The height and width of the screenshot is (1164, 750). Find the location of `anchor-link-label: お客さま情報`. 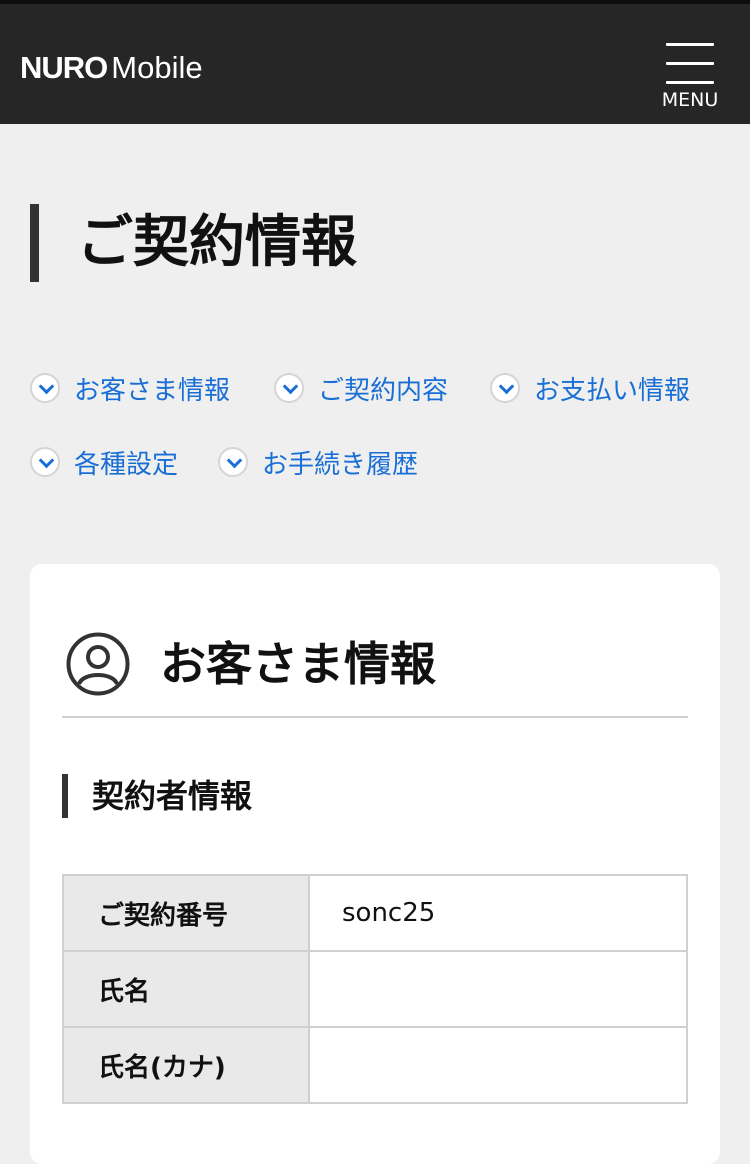

anchor-link-label: お客さま情報 is located at coordinates (152, 390).